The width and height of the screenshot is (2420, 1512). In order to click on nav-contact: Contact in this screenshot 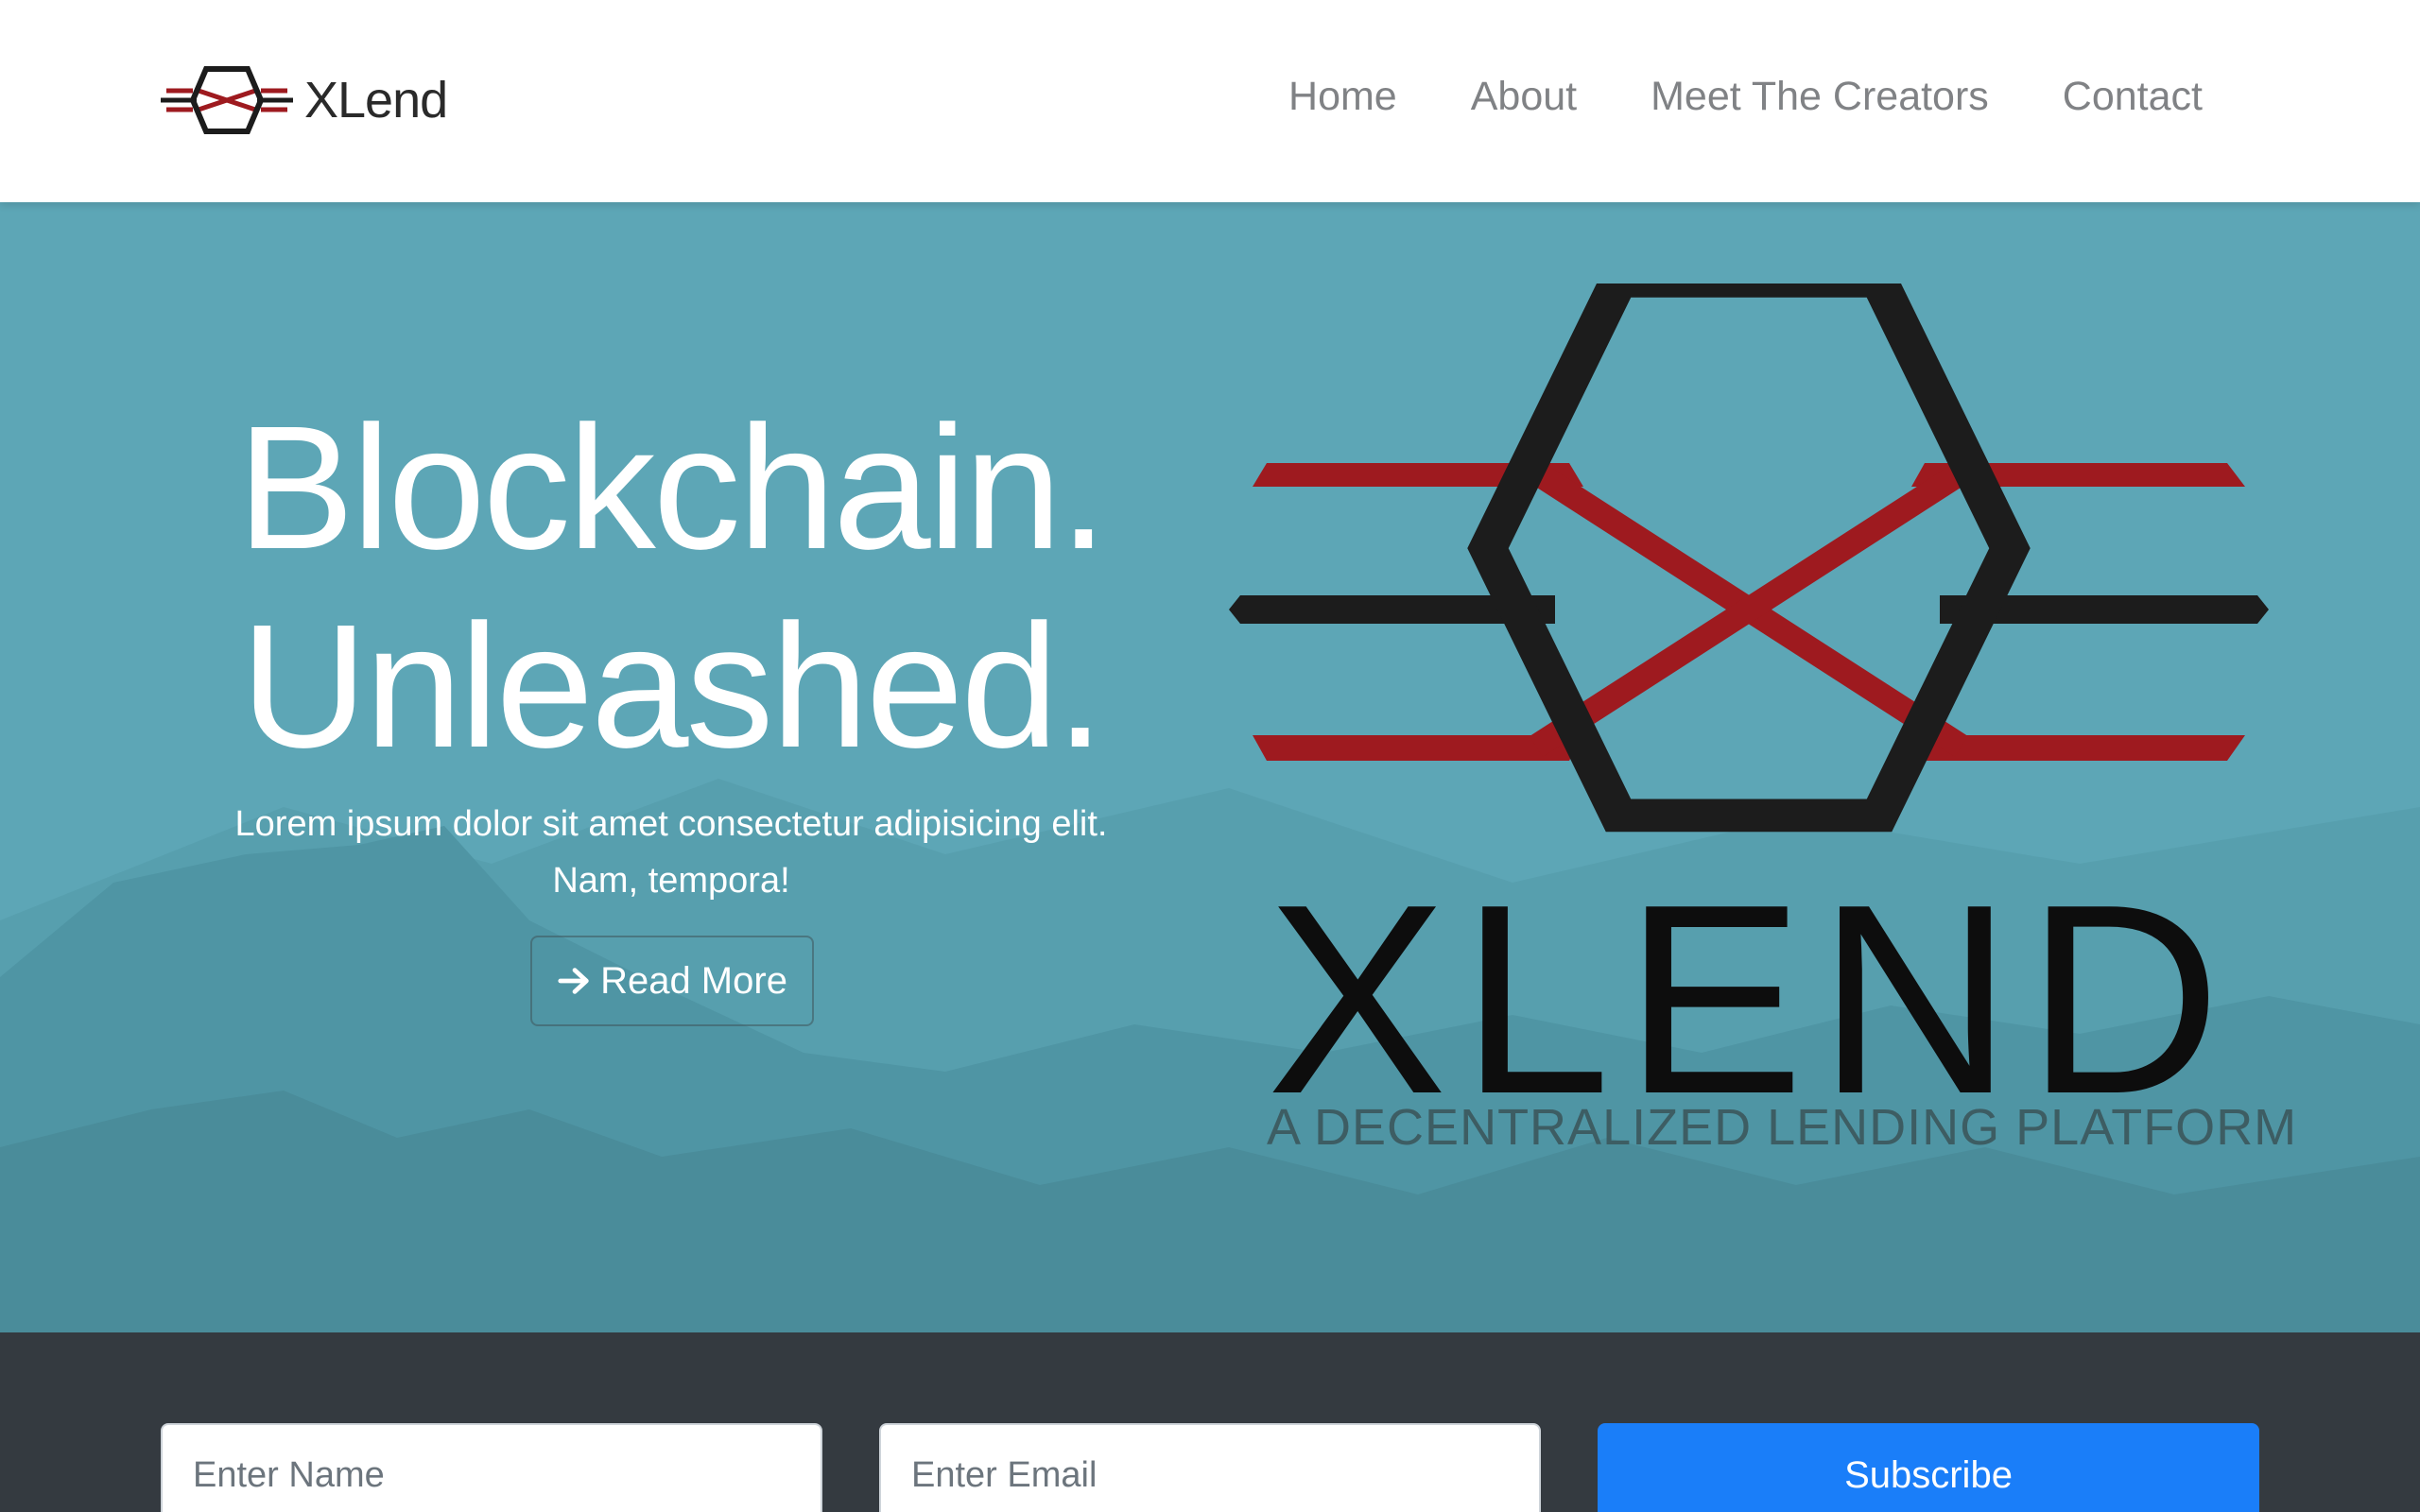, I will do `click(2133, 97)`.